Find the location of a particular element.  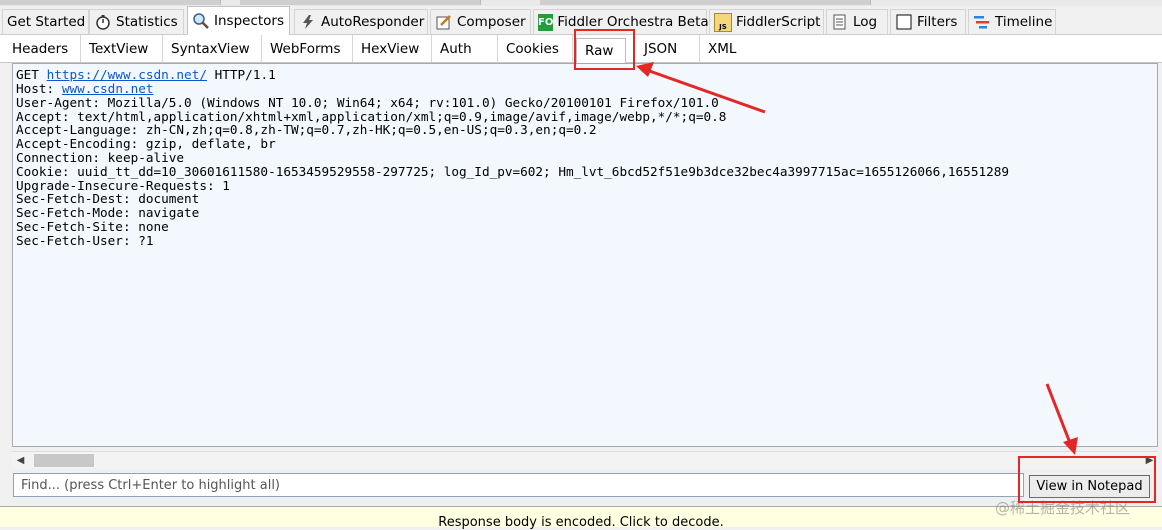

annotation-arrow-raw is located at coordinates (703, 90).